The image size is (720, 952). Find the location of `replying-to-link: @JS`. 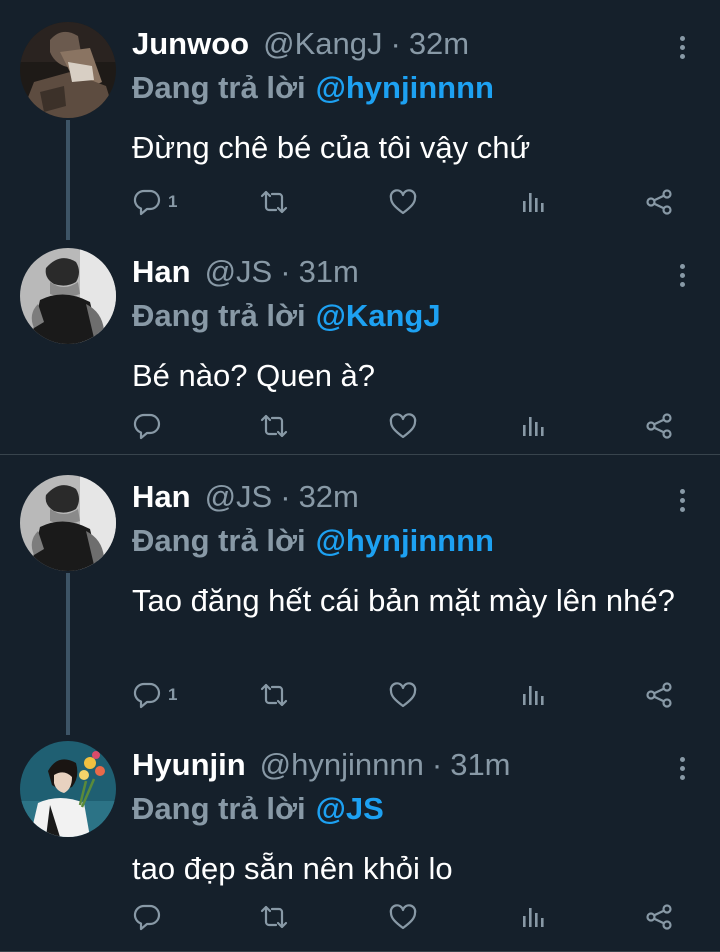

replying-to-link: @JS is located at coordinates (350, 808).